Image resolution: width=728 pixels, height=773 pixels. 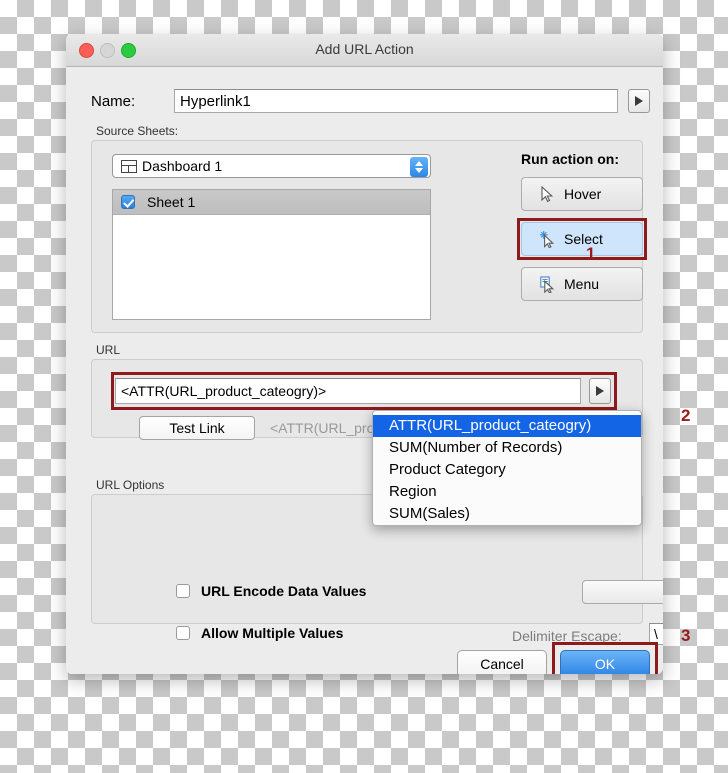 I want to click on url-insert-field-button, so click(x=600, y=391).